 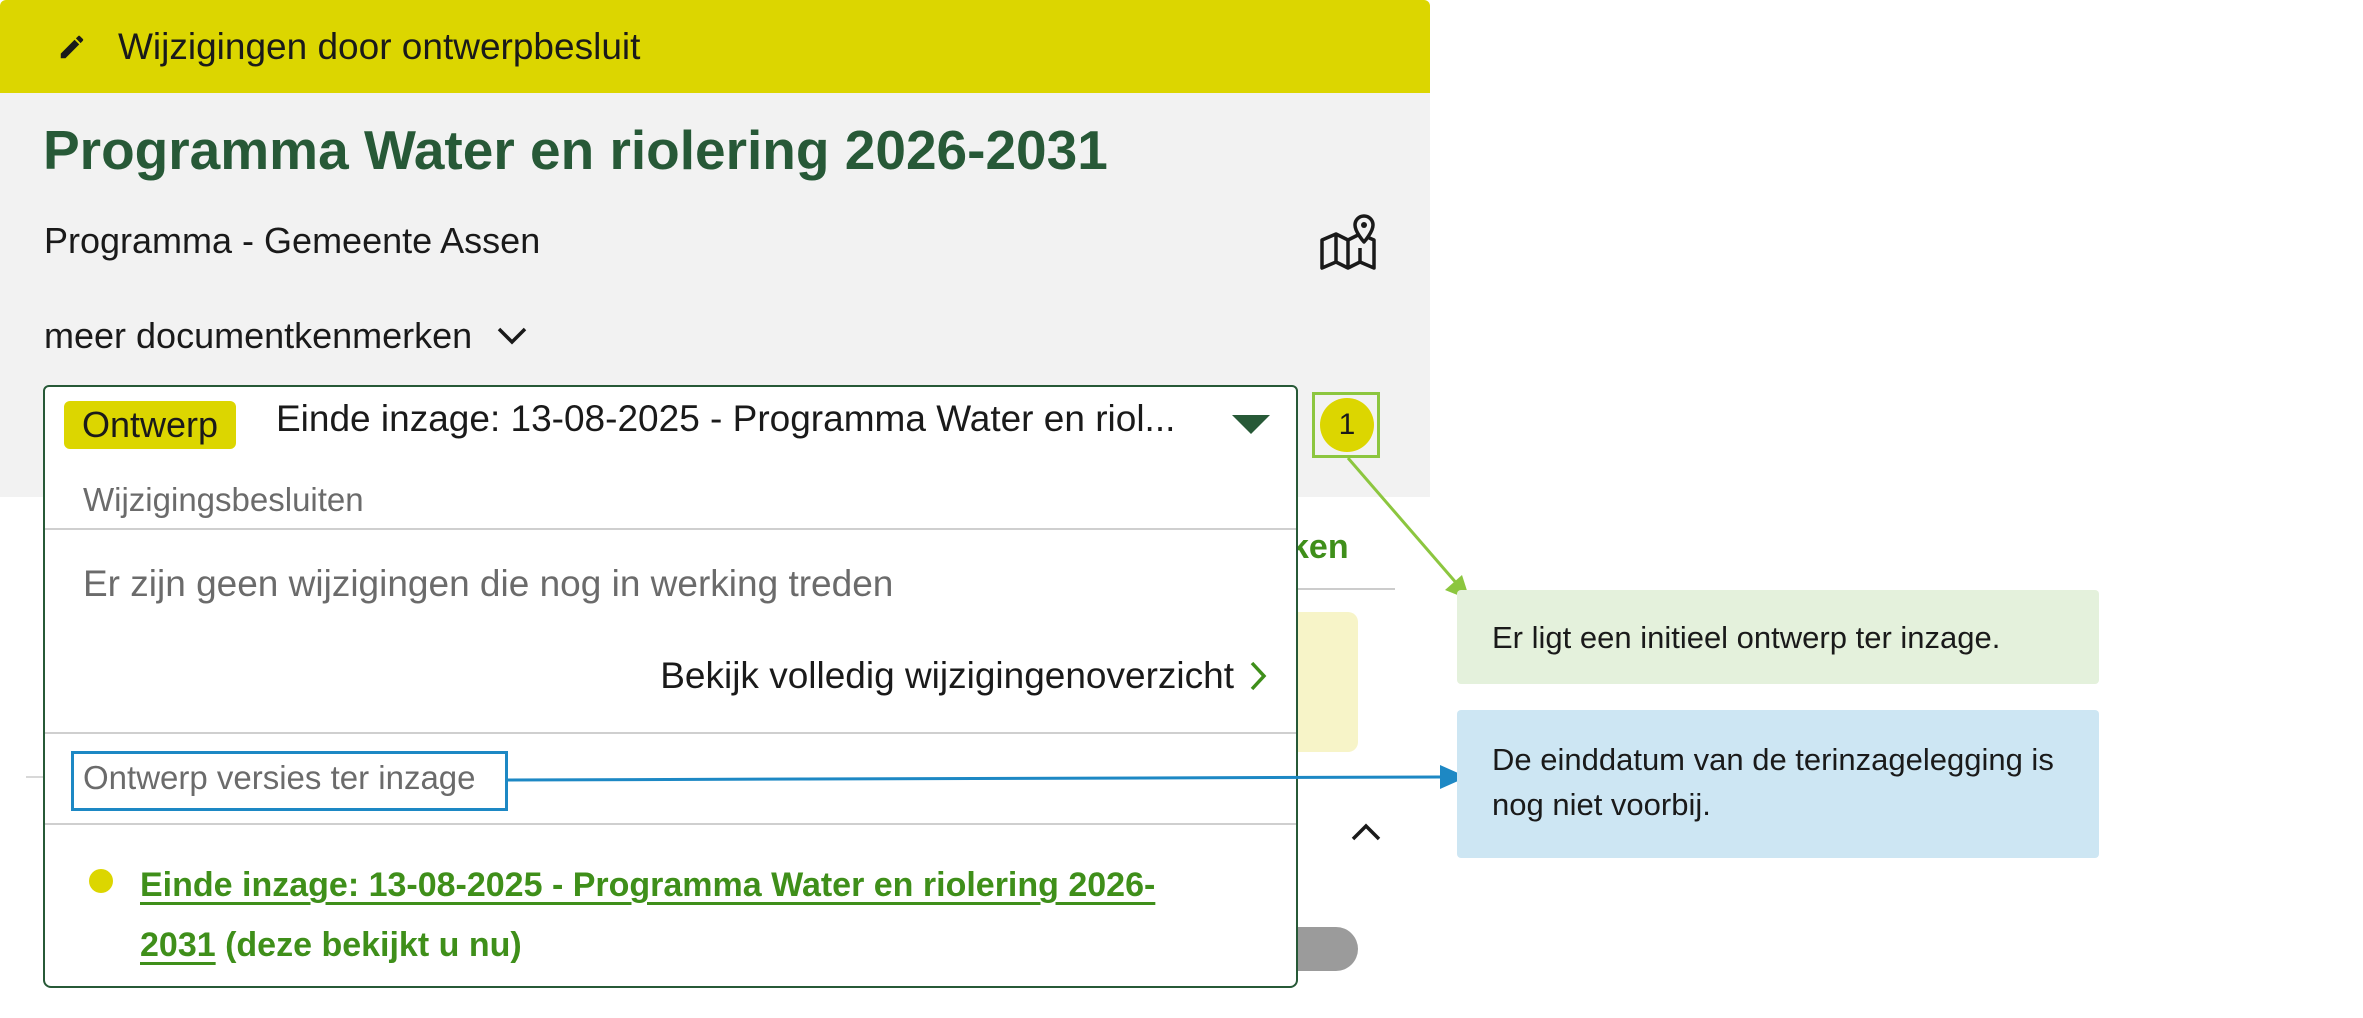 I want to click on more-document-features-label: meer documentkenmerken, so click(x=258, y=335).